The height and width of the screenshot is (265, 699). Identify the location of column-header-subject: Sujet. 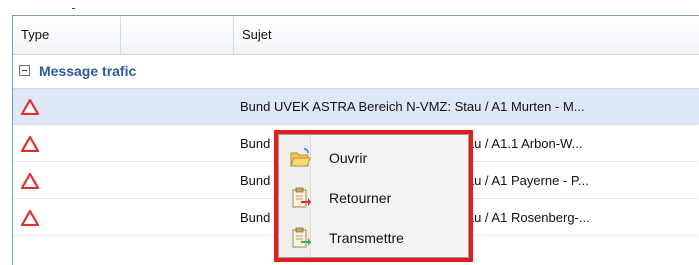
(466, 35).